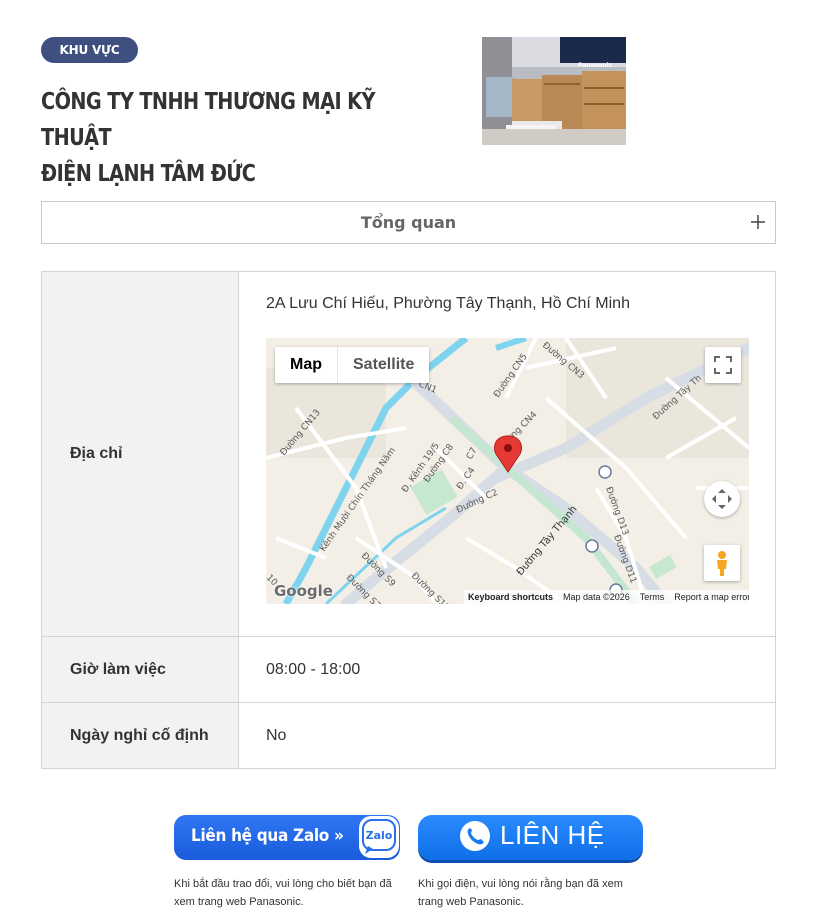 The image size is (815, 913). Describe the element at coordinates (554, 91) in the screenshot. I see `store-photo: Panasonic` at that location.